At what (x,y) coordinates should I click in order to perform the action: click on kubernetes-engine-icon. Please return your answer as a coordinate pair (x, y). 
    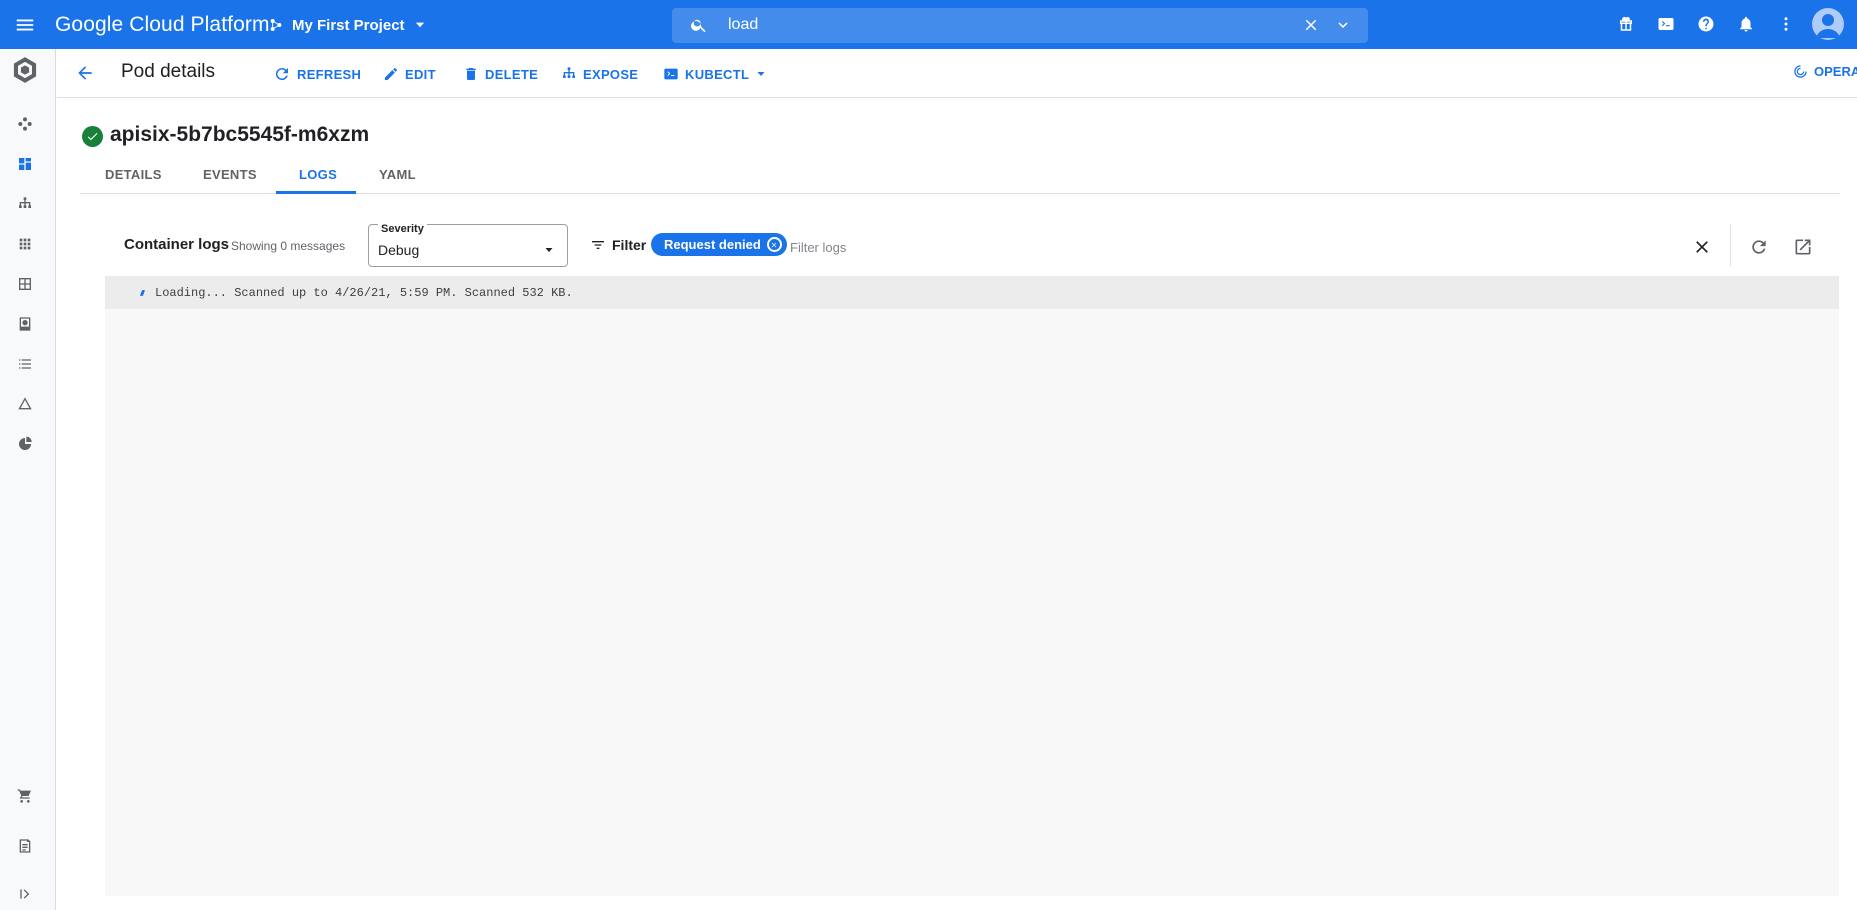
    Looking at the image, I should click on (25, 70).